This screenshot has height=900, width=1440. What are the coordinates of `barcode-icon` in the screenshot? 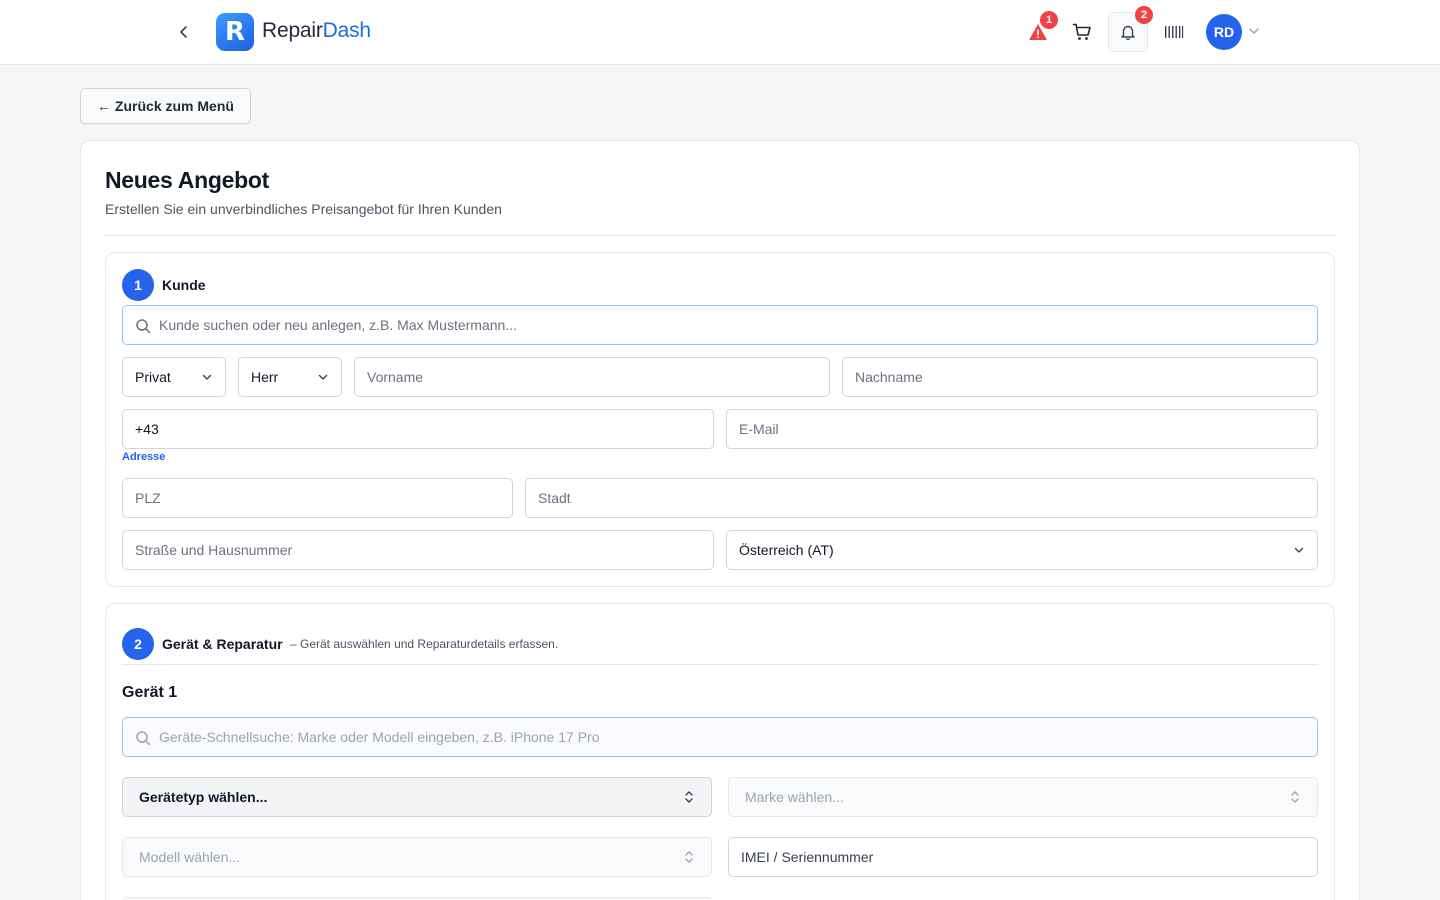 It's located at (1174, 32).